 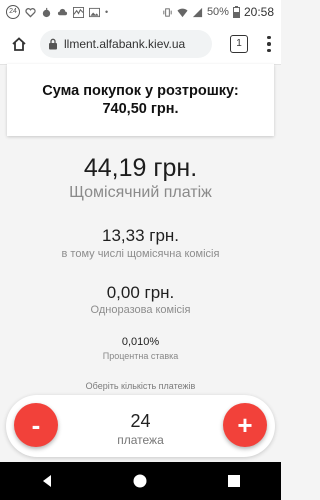 What do you see at coordinates (239, 44) in the screenshot?
I see `tab-switcher-button: 1` at bounding box center [239, 44].